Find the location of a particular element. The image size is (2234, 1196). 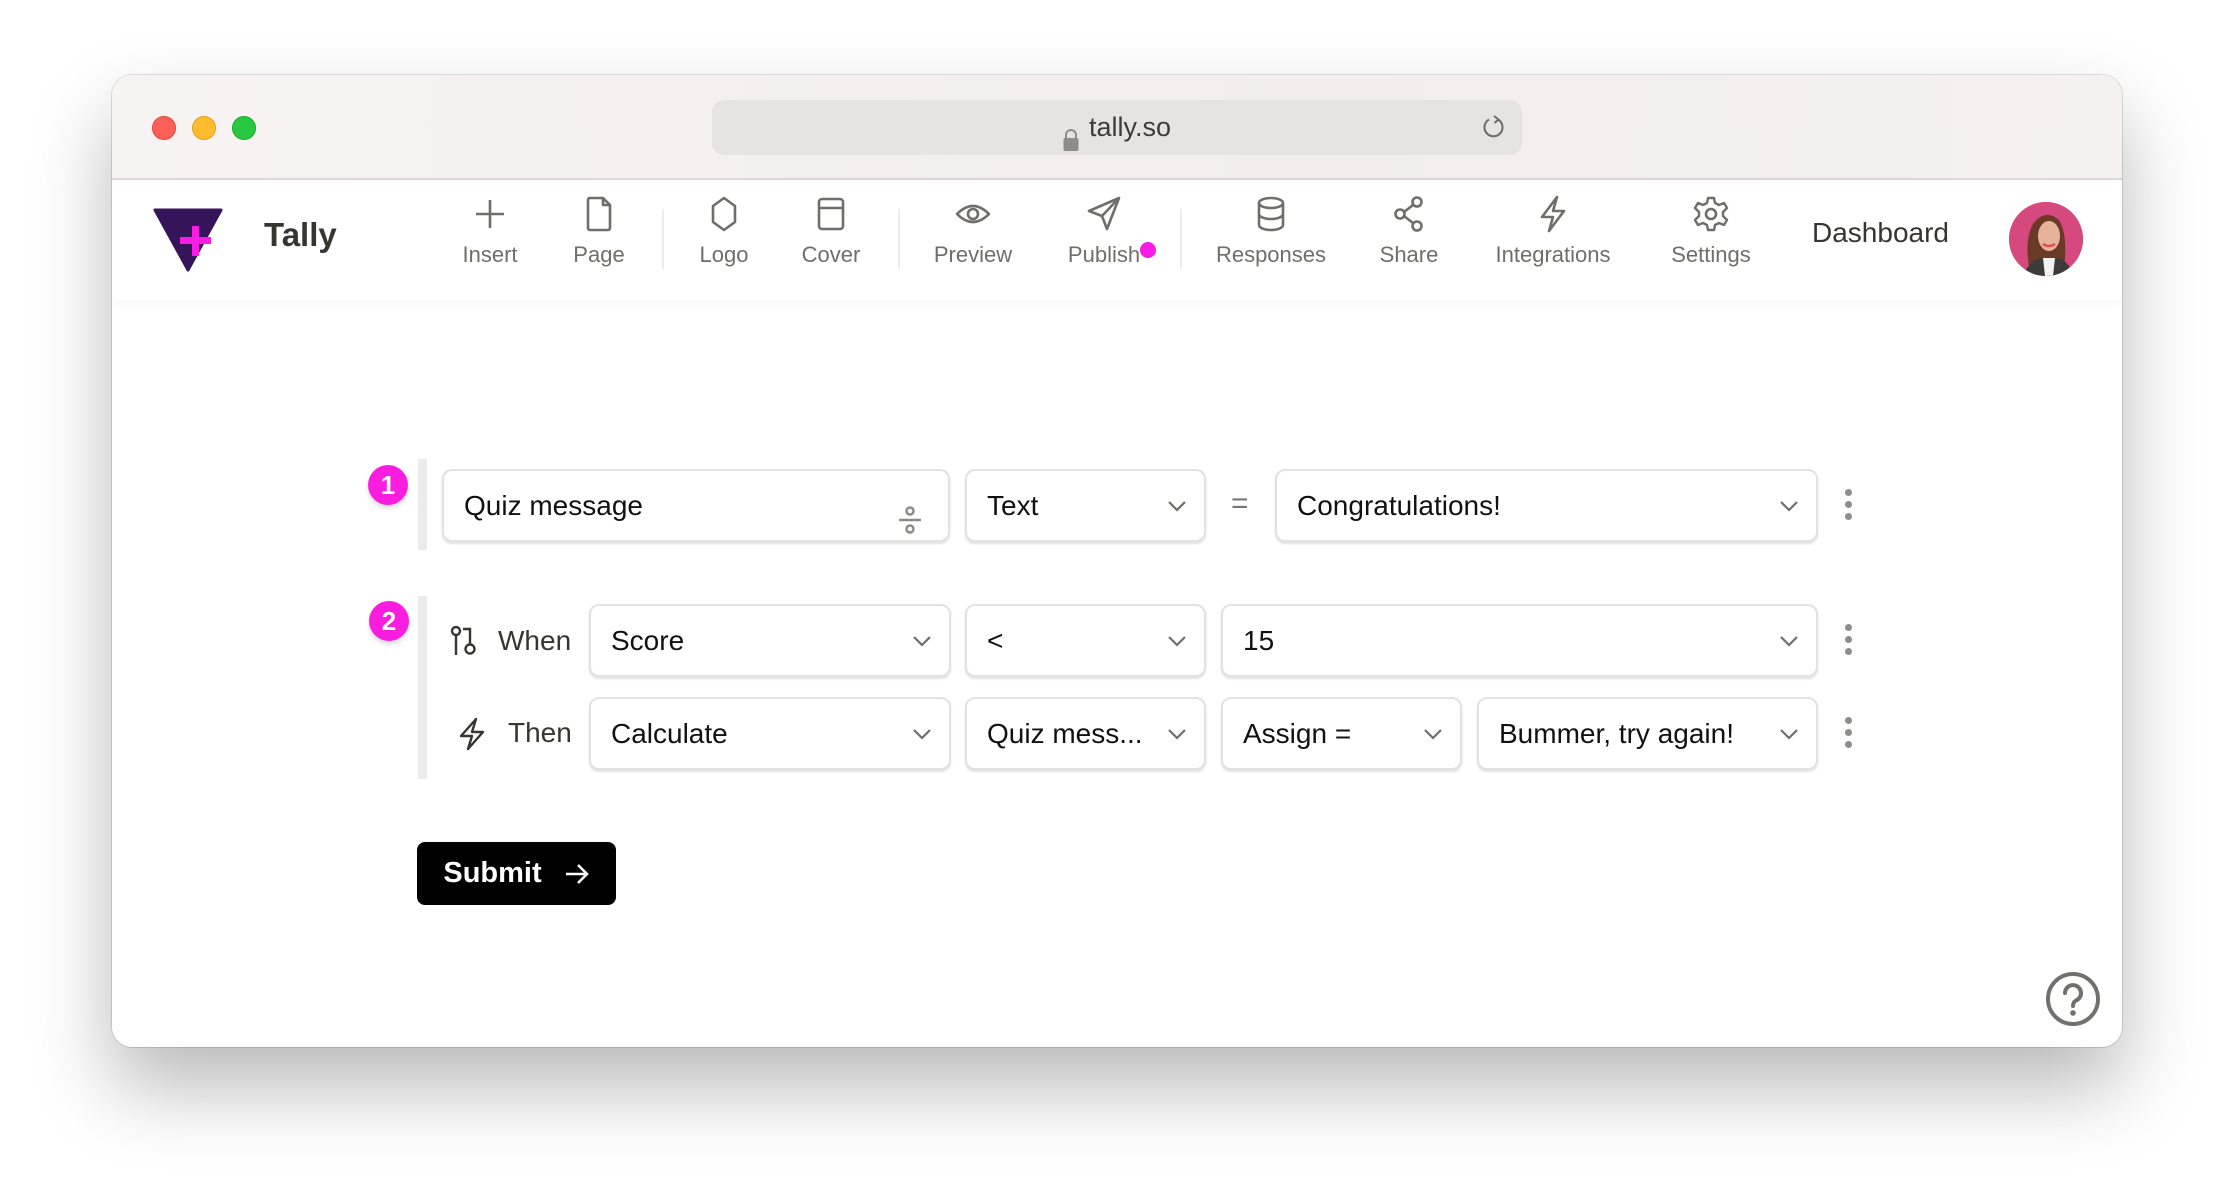

submit-label: Submit is located at coordinates (492, 873).